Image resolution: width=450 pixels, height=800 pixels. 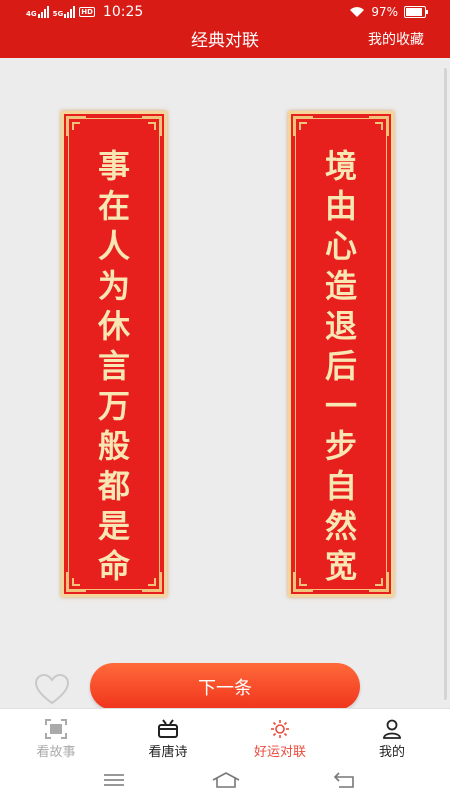 I want to click on menu-icon, so click(x=114, y=780).